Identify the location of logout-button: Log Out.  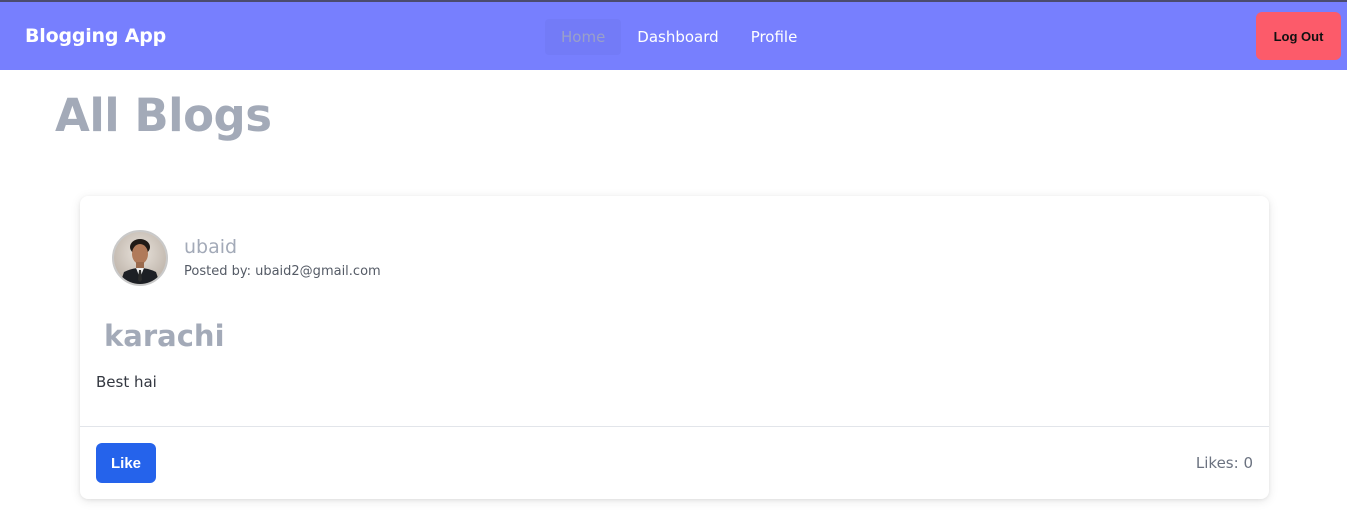
(1298, 36).